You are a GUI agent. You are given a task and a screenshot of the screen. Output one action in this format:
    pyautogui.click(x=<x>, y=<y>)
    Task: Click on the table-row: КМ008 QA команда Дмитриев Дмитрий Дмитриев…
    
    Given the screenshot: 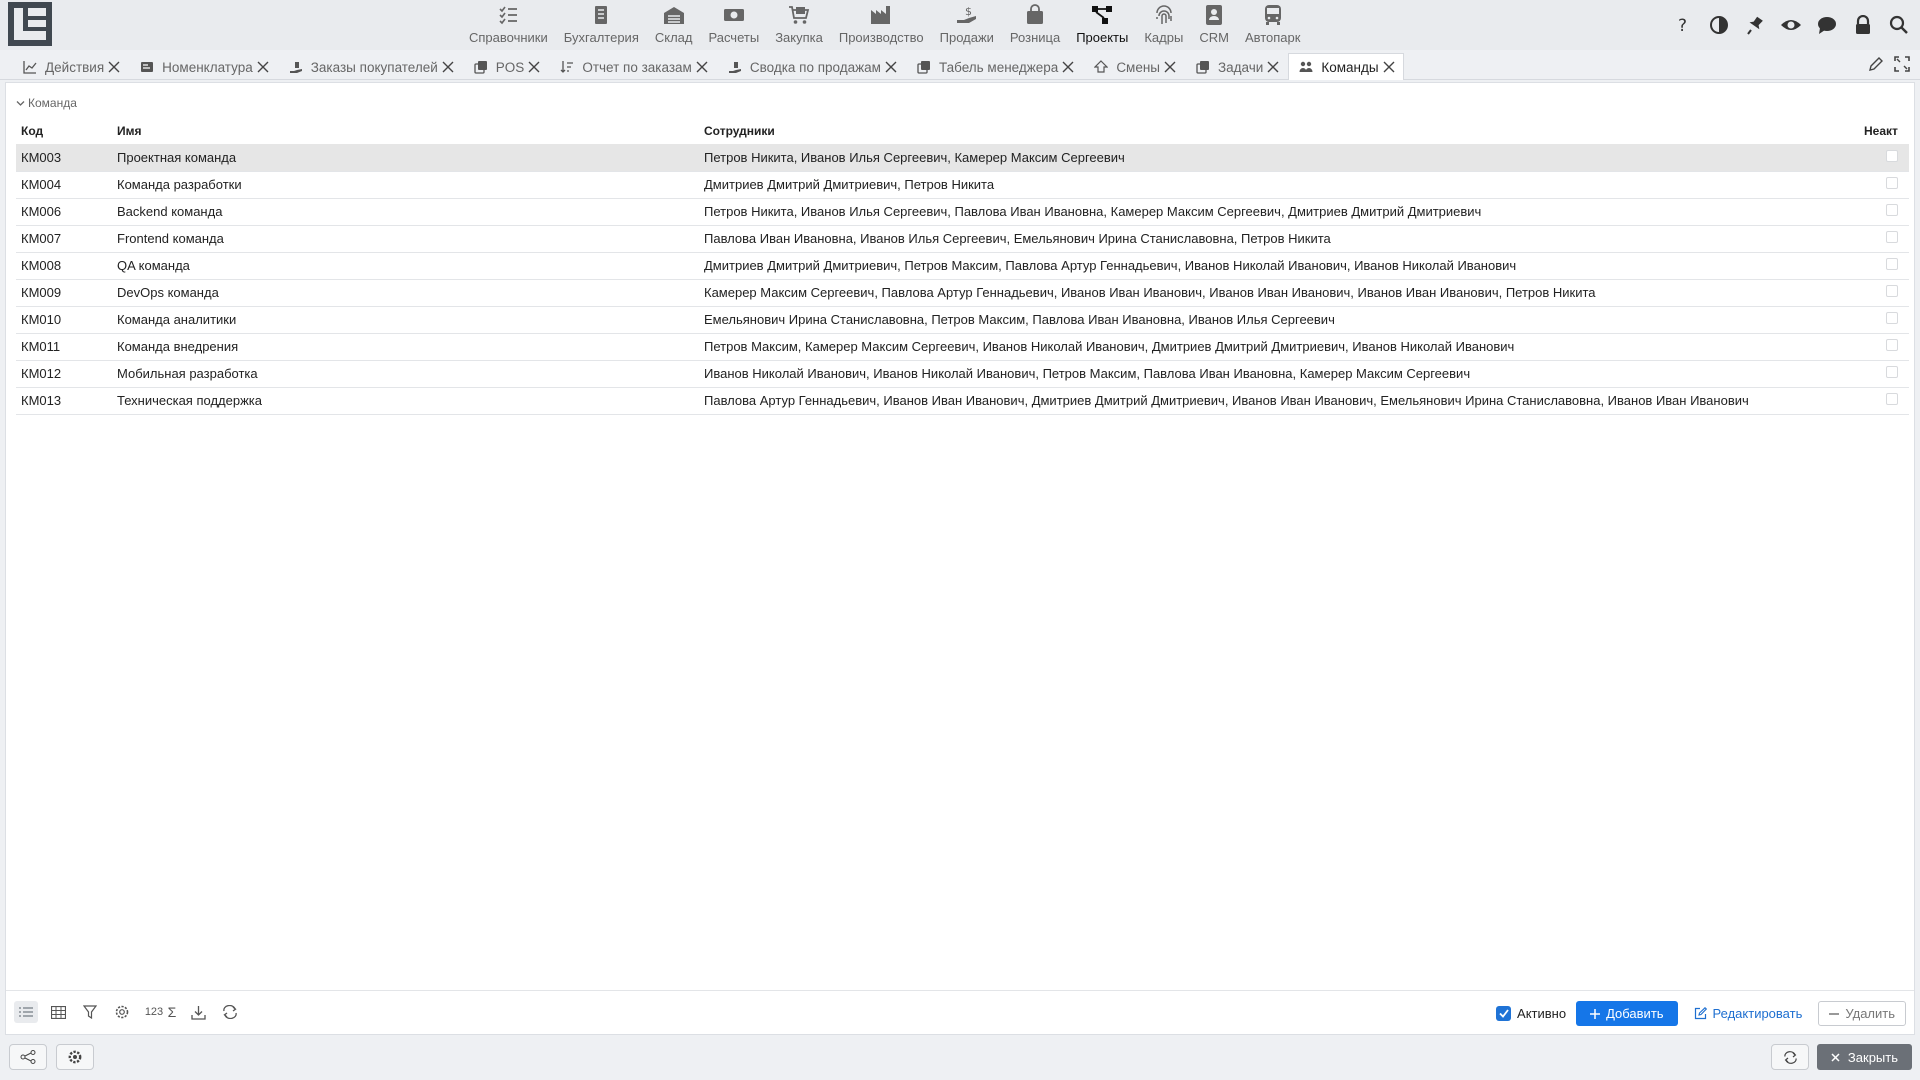 What is the action you would take?
    pyautogui.click(x=962, y=266)
    